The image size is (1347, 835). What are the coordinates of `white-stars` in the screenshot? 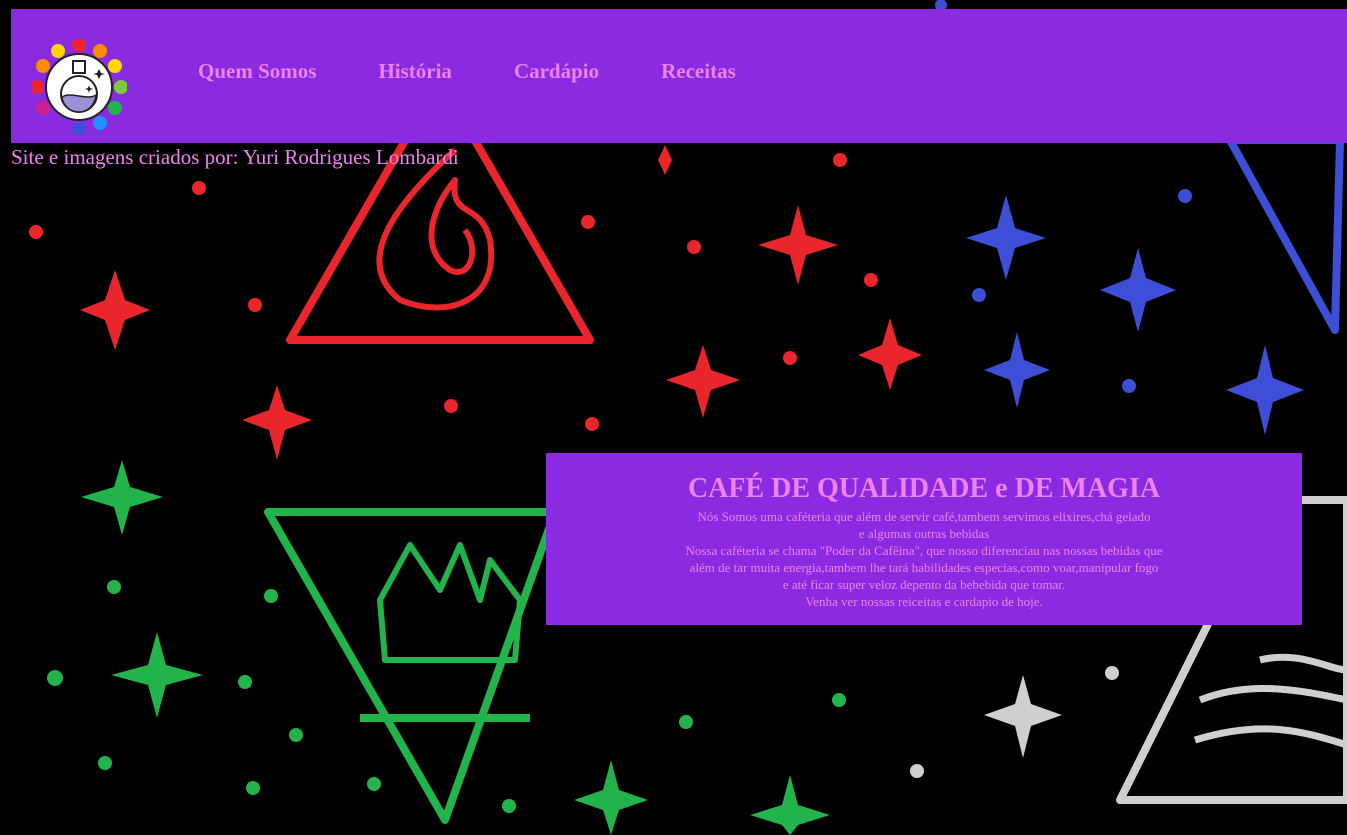 It's located at (1014, 722).